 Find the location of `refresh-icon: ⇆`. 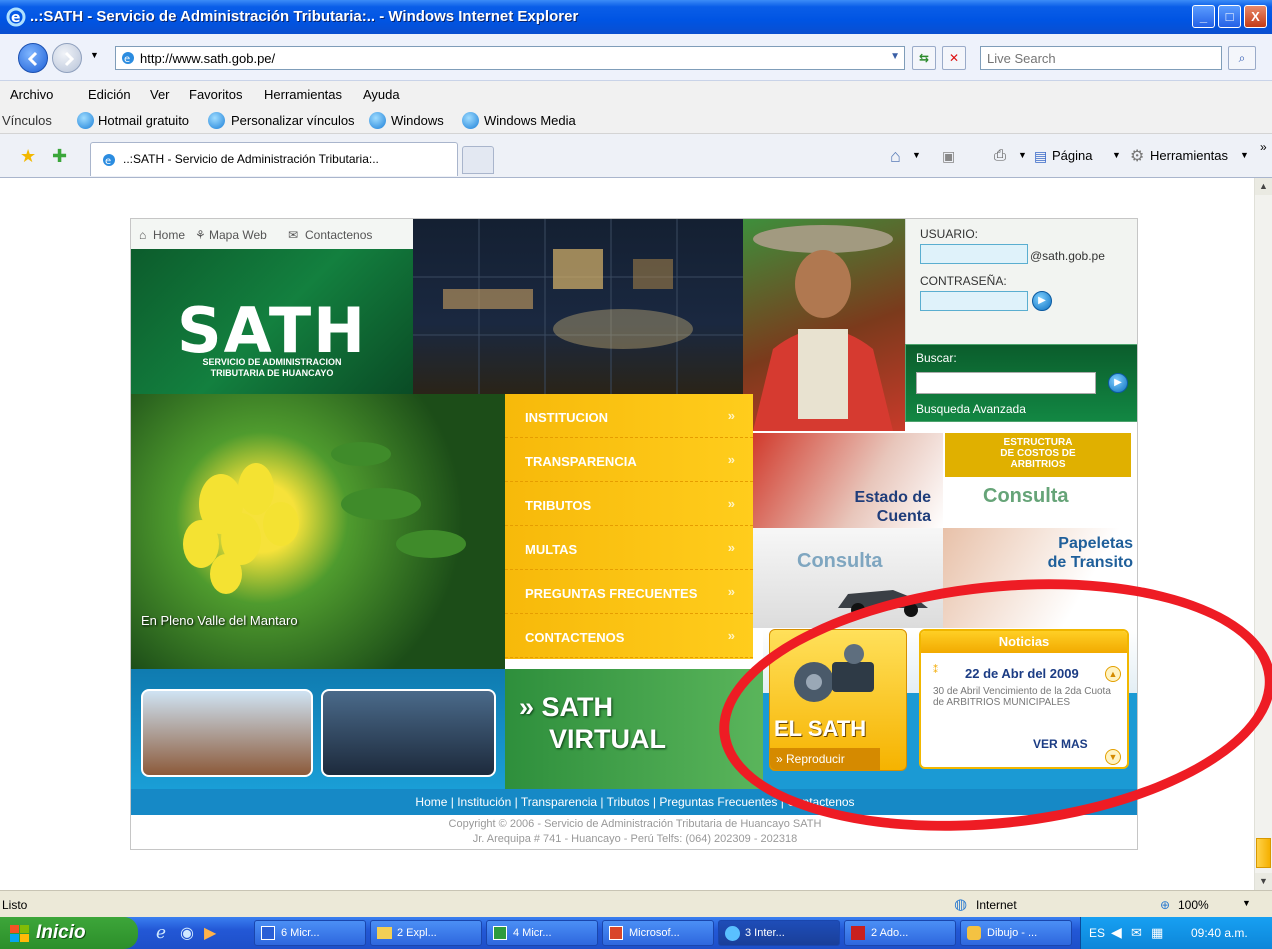

refresh-icon: ⇆ is located at coordinates (924, 58).